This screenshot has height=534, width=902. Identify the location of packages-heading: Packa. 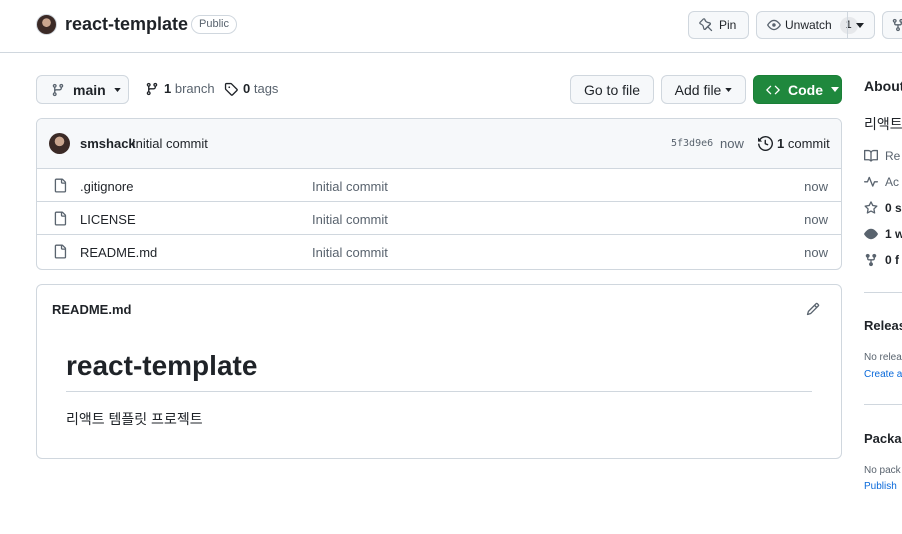
(883, 438).